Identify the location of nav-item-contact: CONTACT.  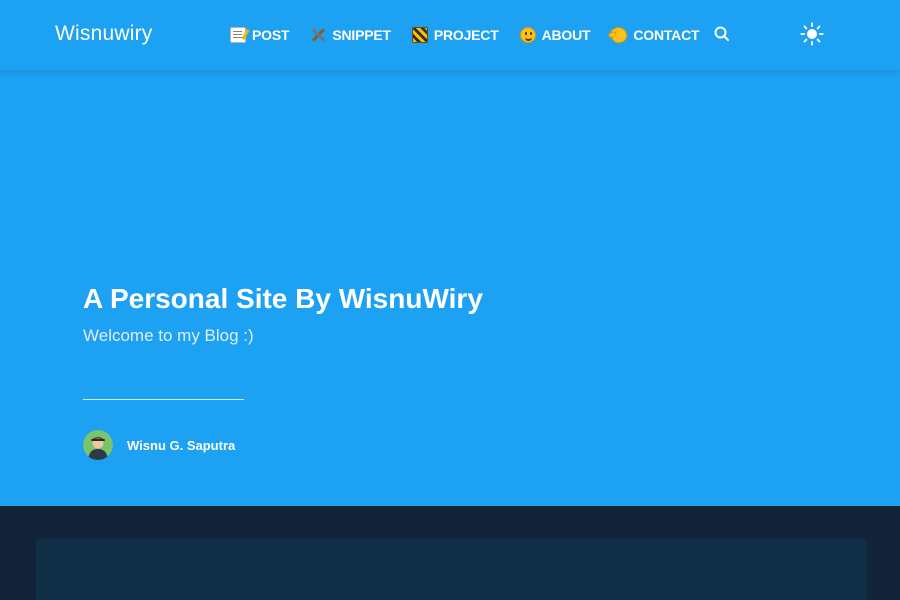
(654, 35).